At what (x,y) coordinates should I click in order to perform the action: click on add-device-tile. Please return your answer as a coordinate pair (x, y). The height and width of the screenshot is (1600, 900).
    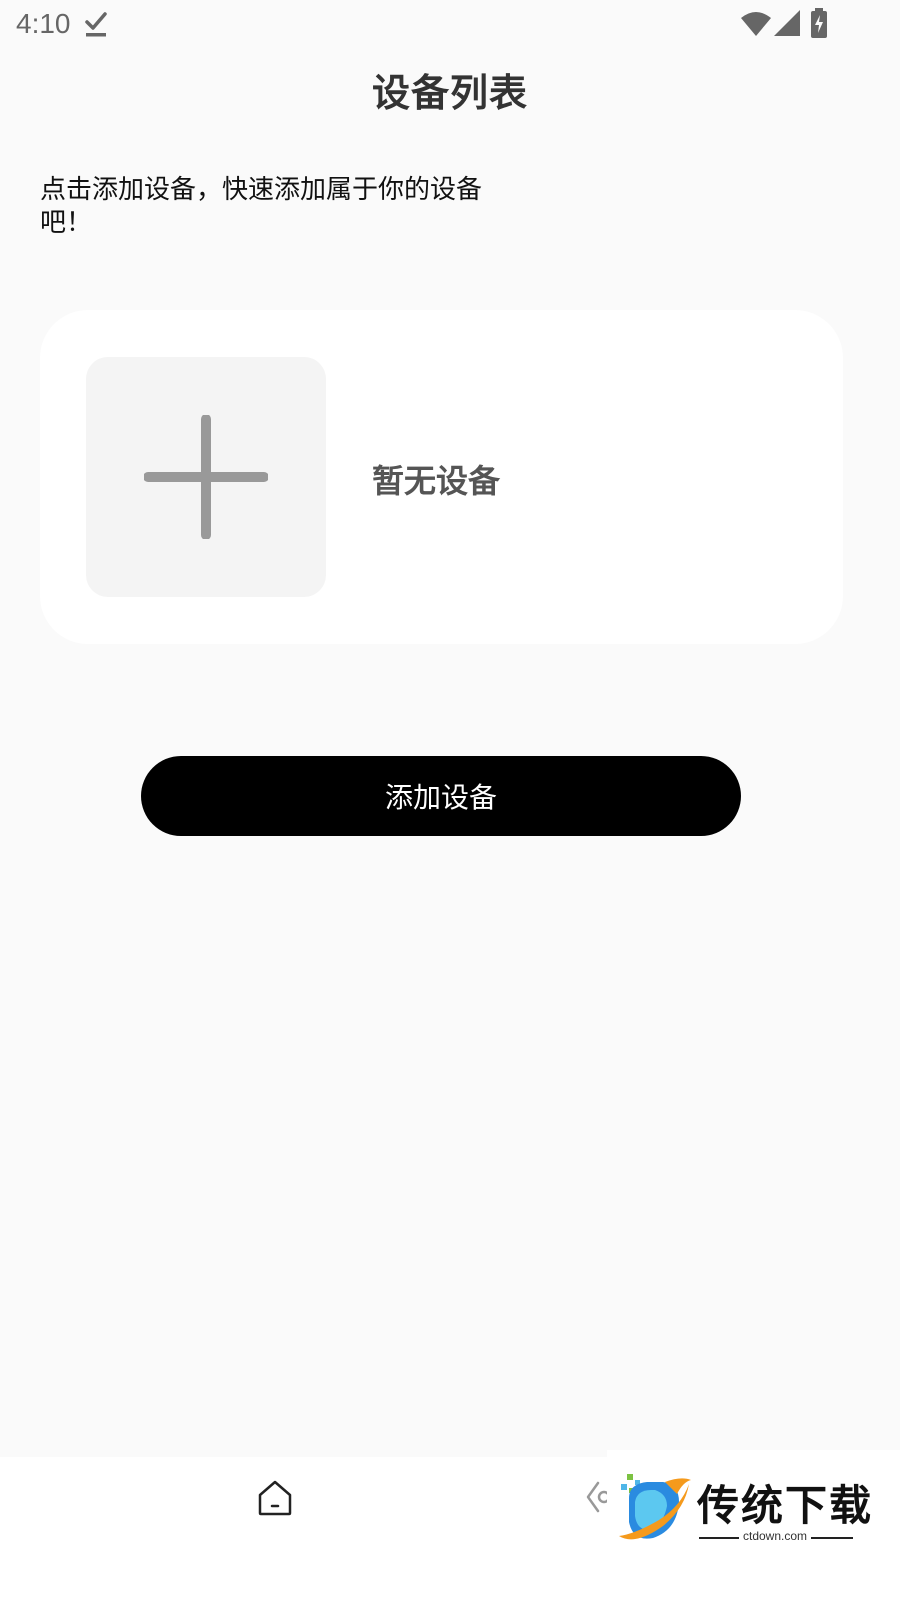
    Looking at the image, I should click on (206, 477).